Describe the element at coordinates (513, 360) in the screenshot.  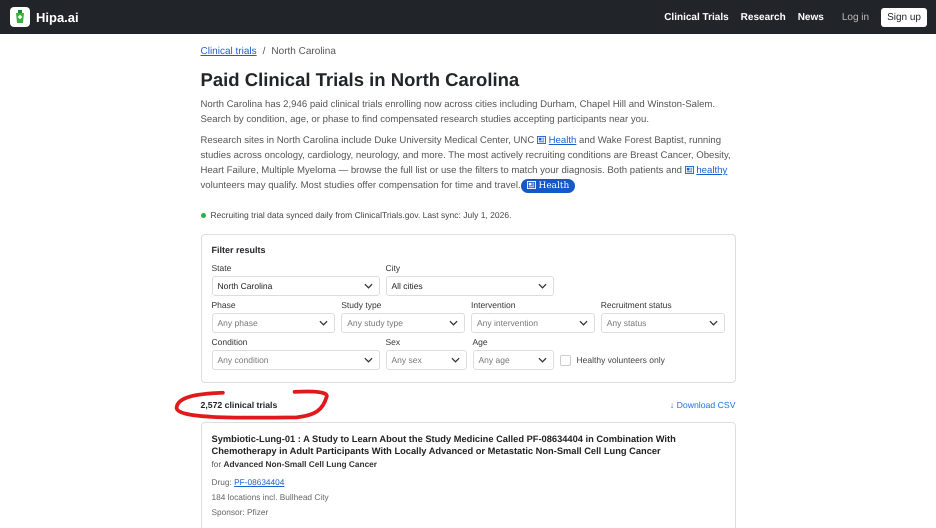
I see `select-field: Any age` at that location.